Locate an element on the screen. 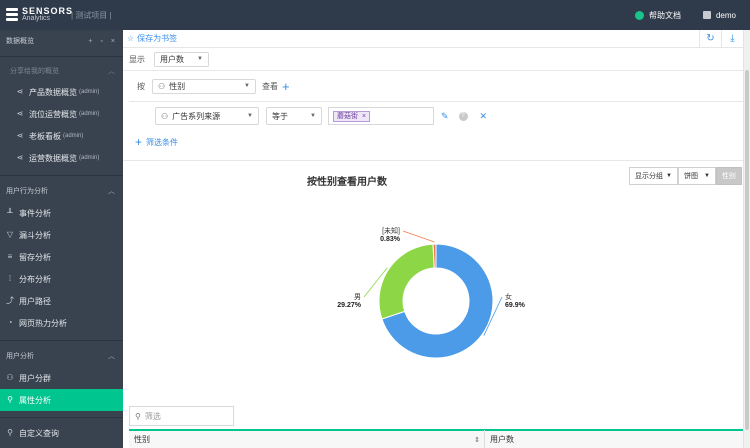  save-bookmark-link: 保存为书签 is located at coordinates (157, 38).